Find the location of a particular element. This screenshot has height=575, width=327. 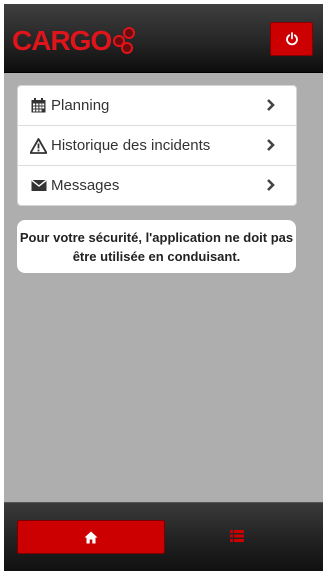

logo-molecule-icon is located at coordinates (126, 41).